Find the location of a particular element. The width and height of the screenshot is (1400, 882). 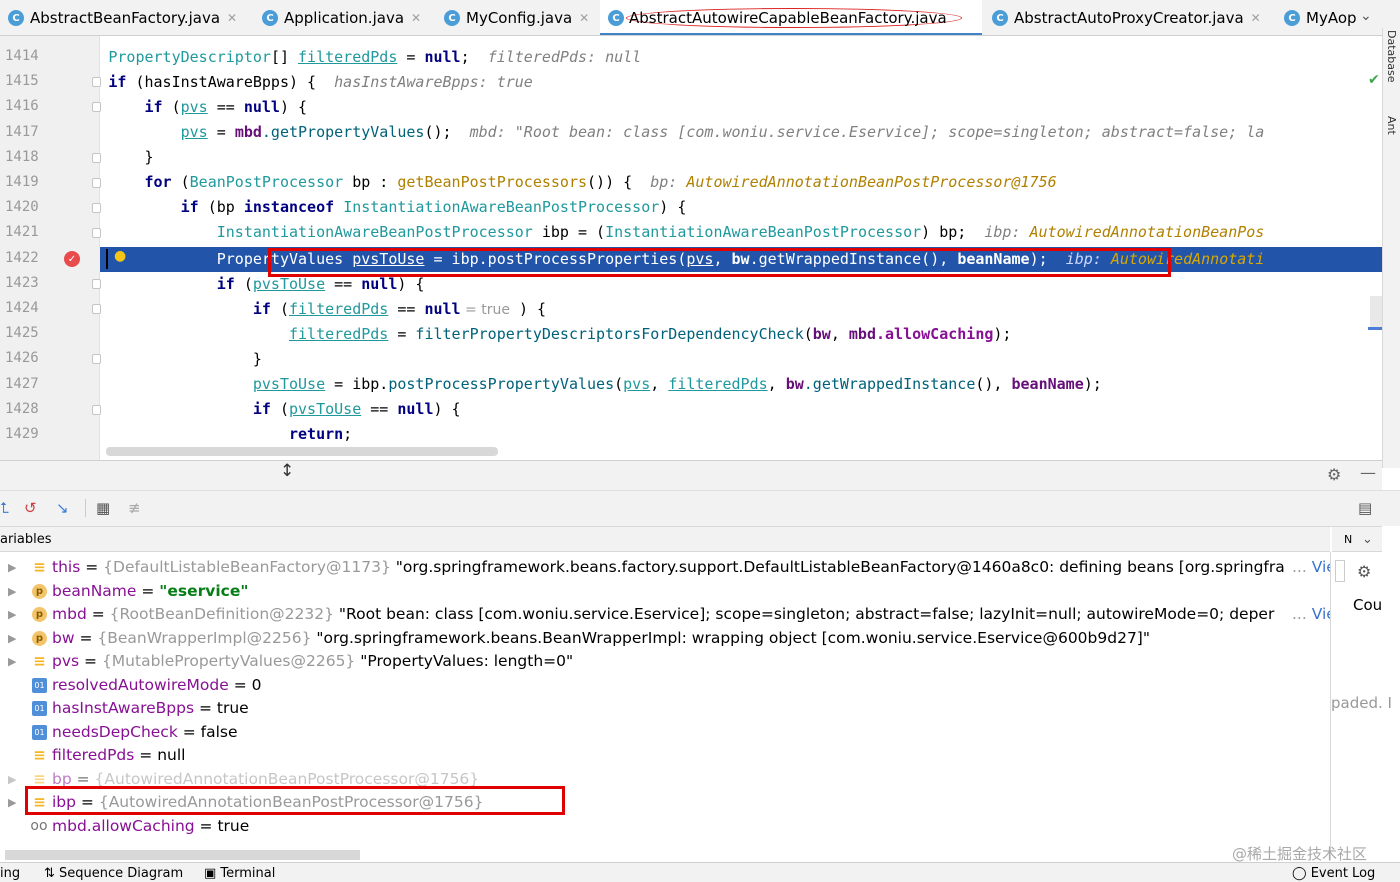

tool-tab-terminal: ▣ Terminal is located at coordinates (239, 873).